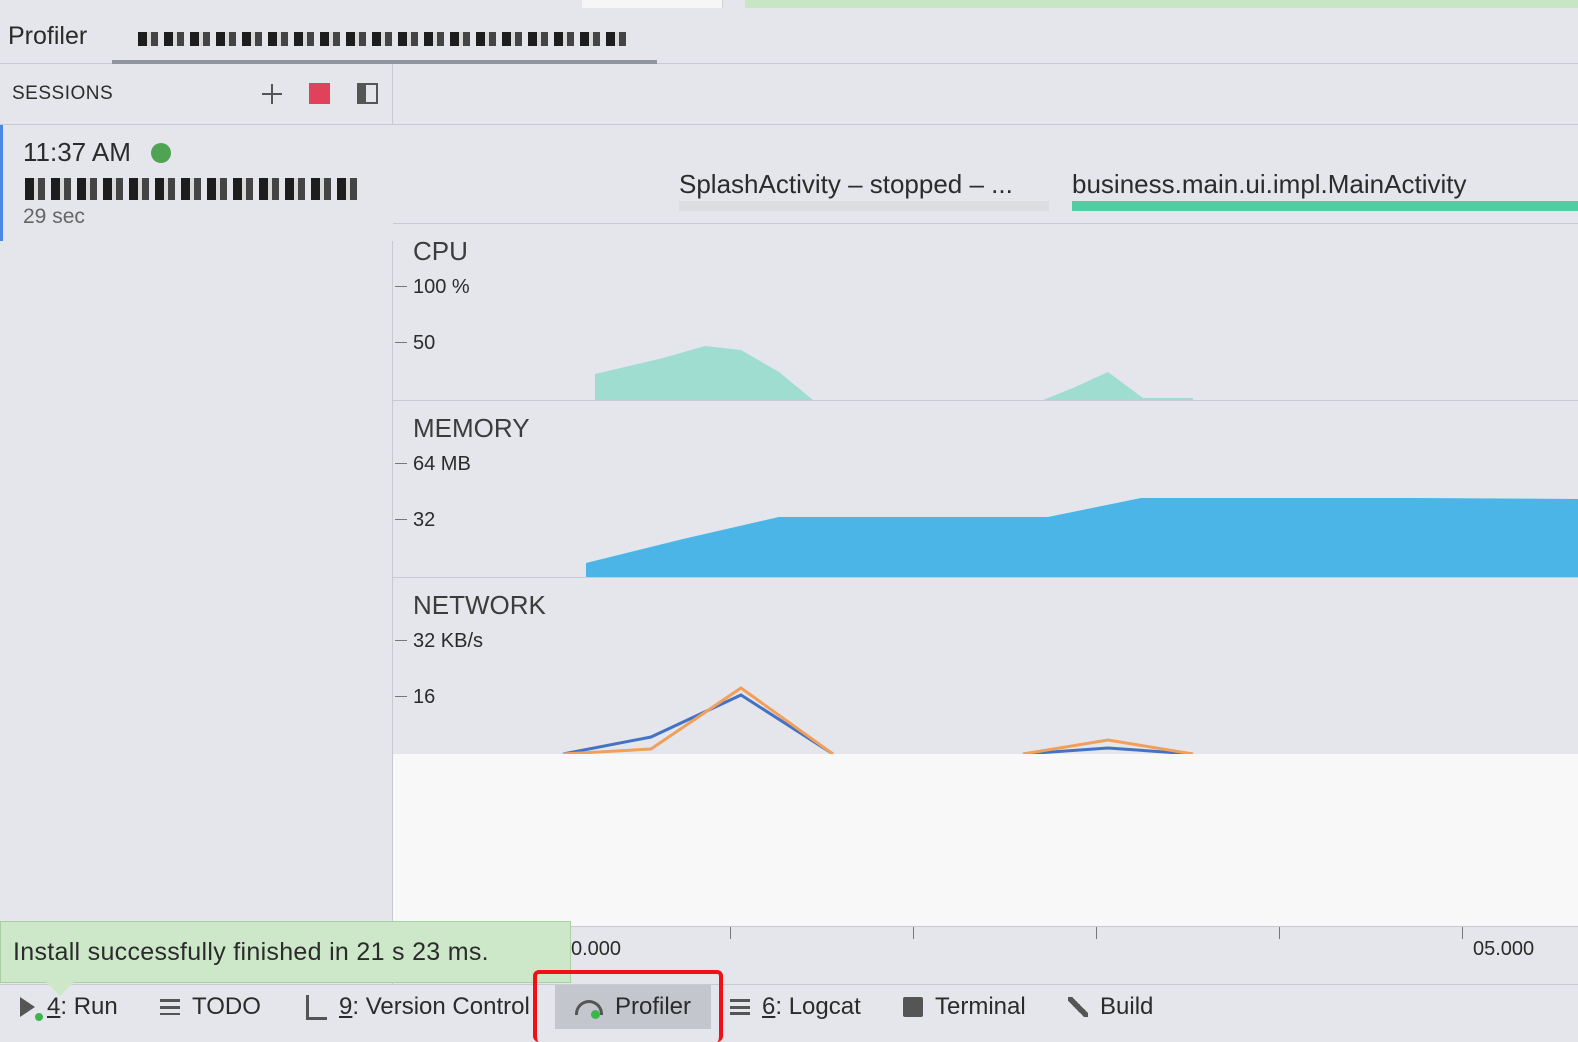  Describe the element at coordinates (60, 988) in the screenshot. I see `notification-pointer` at that location.